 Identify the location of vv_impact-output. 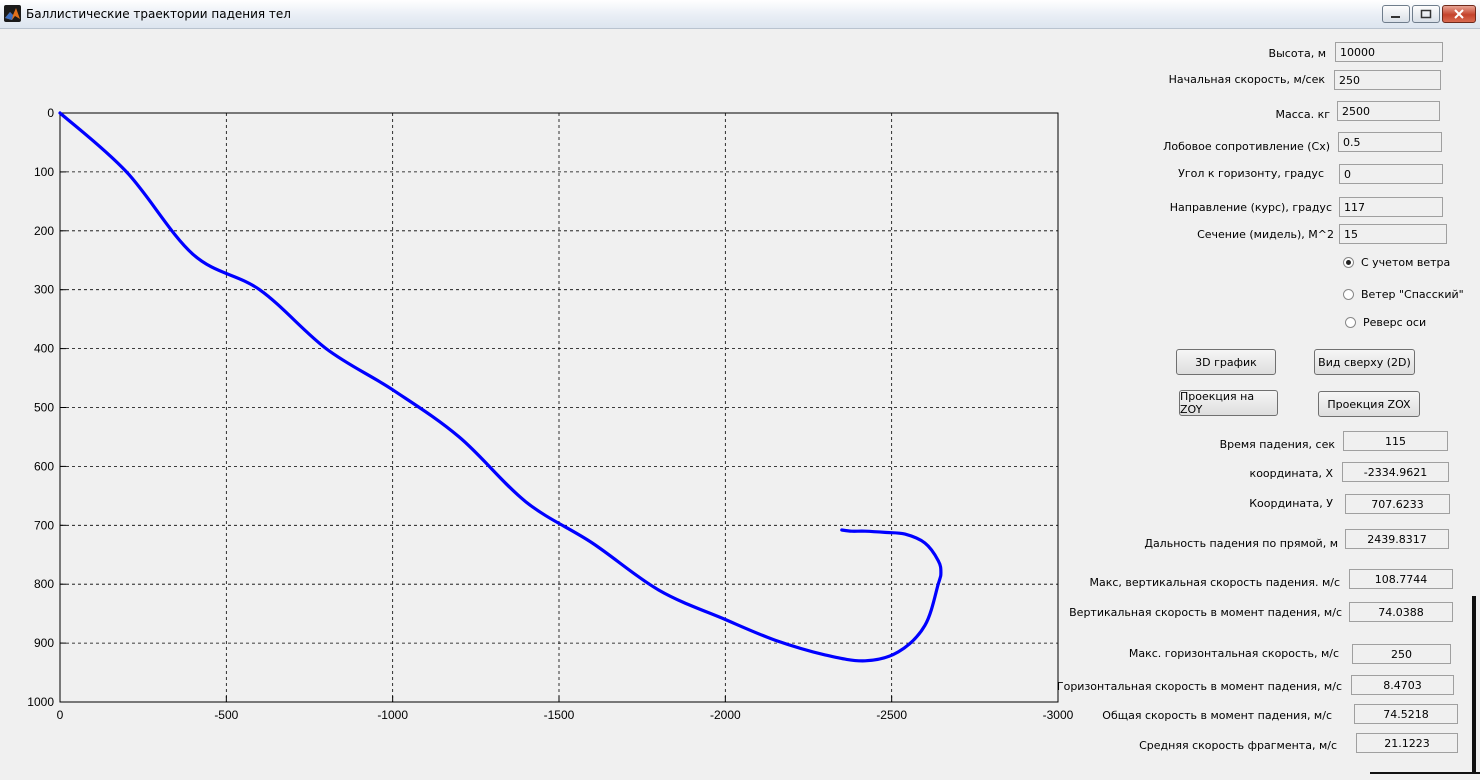
(1401, 612).